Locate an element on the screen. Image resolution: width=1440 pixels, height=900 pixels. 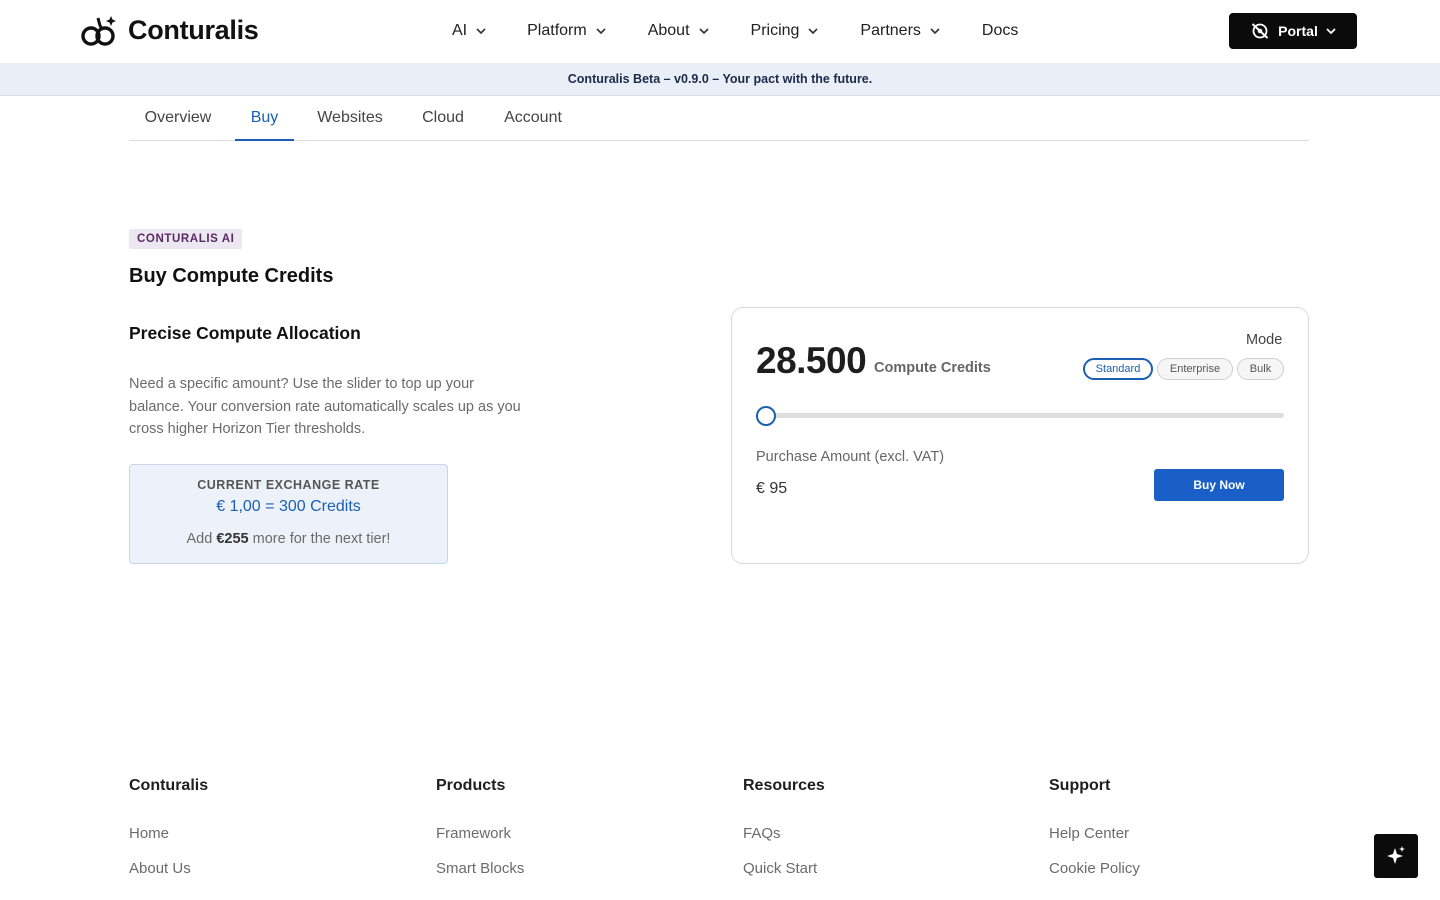
mode-standard-button: Standard is located at coordinates (1118, 369).